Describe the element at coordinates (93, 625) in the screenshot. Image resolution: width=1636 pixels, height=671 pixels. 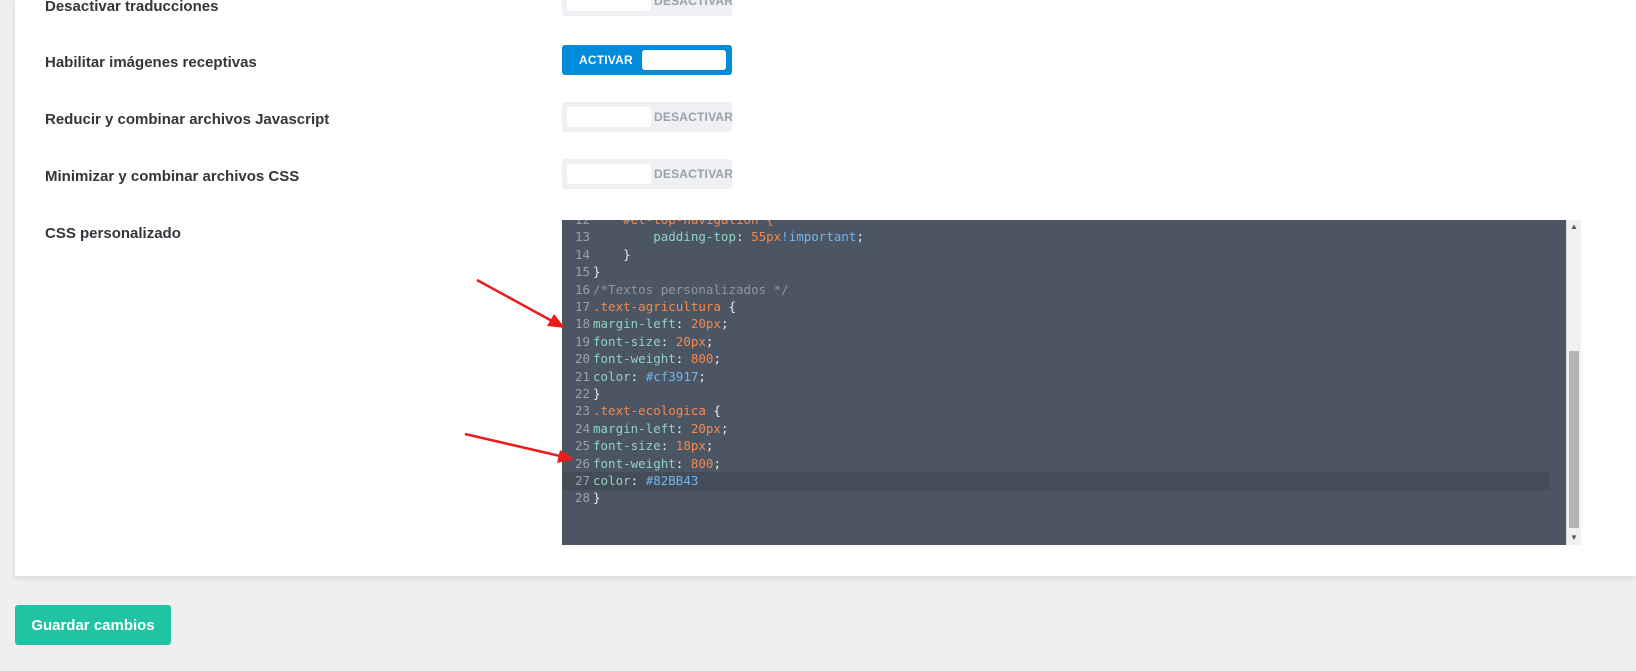
I see `save-changes-button: Guardar cambios` at that location.